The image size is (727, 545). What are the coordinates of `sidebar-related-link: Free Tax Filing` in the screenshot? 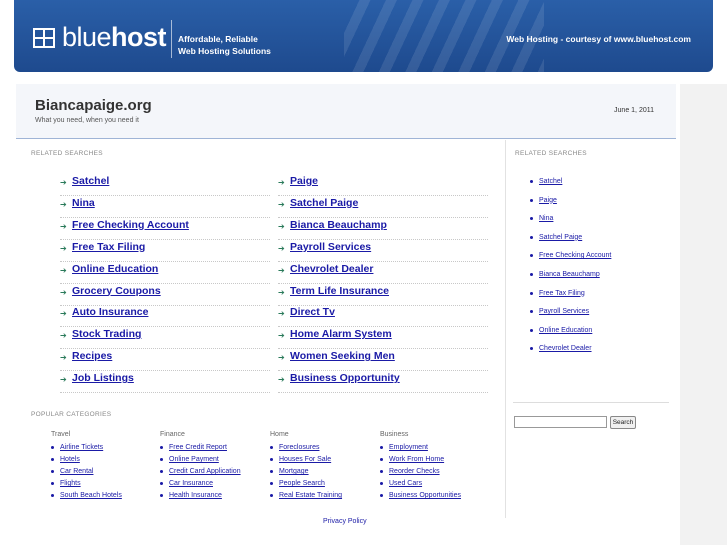 It's located at (562, 293).